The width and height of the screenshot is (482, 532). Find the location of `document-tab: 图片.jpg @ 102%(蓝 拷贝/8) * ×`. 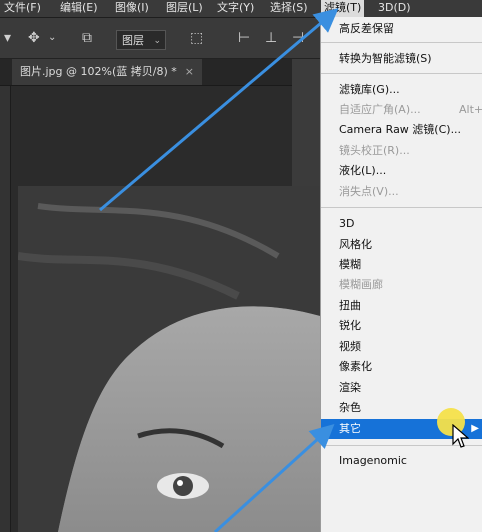

document-tab: 图片.jpg @ 102%(蓝 拷贝/8) * × is located at coordinates (107, 72).